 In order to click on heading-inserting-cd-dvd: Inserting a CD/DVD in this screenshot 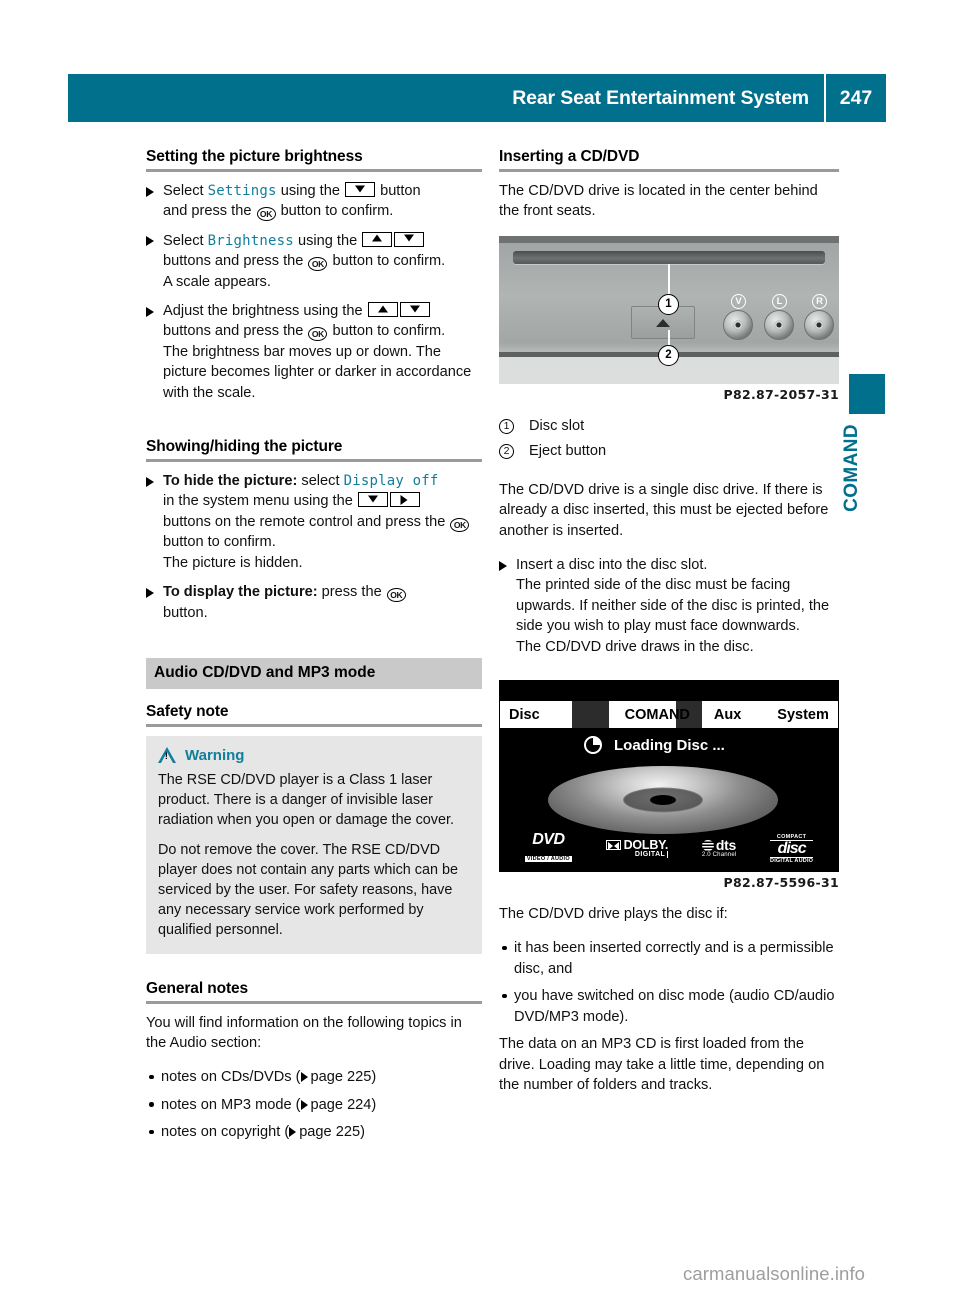, I will do `click(569, 156)`.